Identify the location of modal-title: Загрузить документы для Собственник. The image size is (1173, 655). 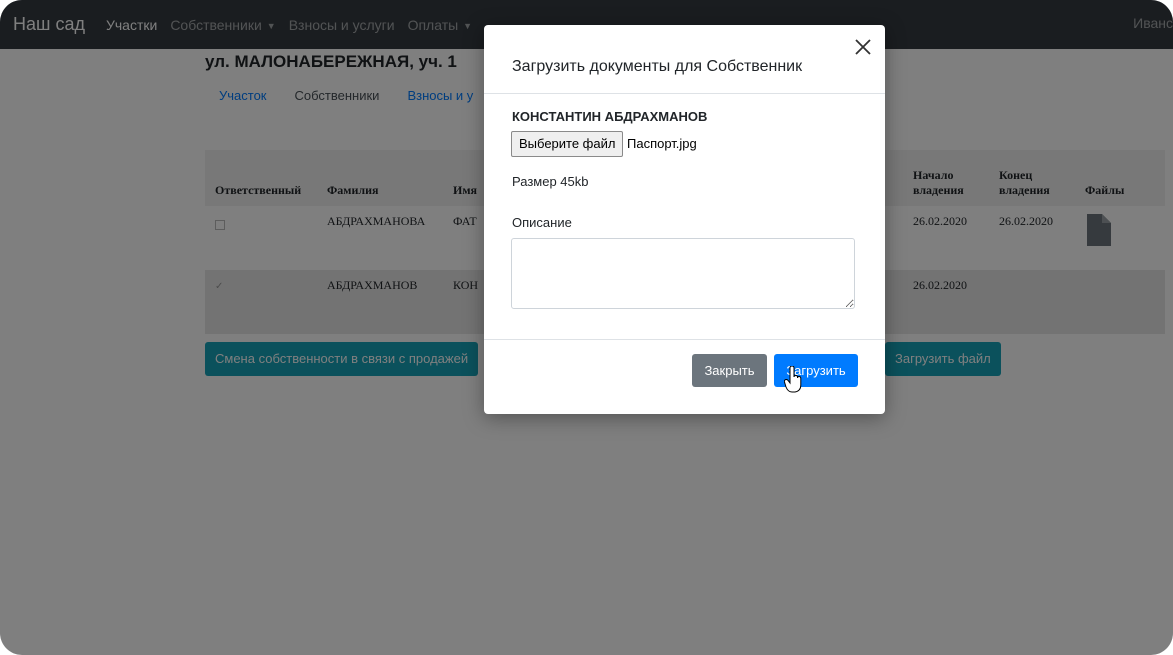
(657, 66).